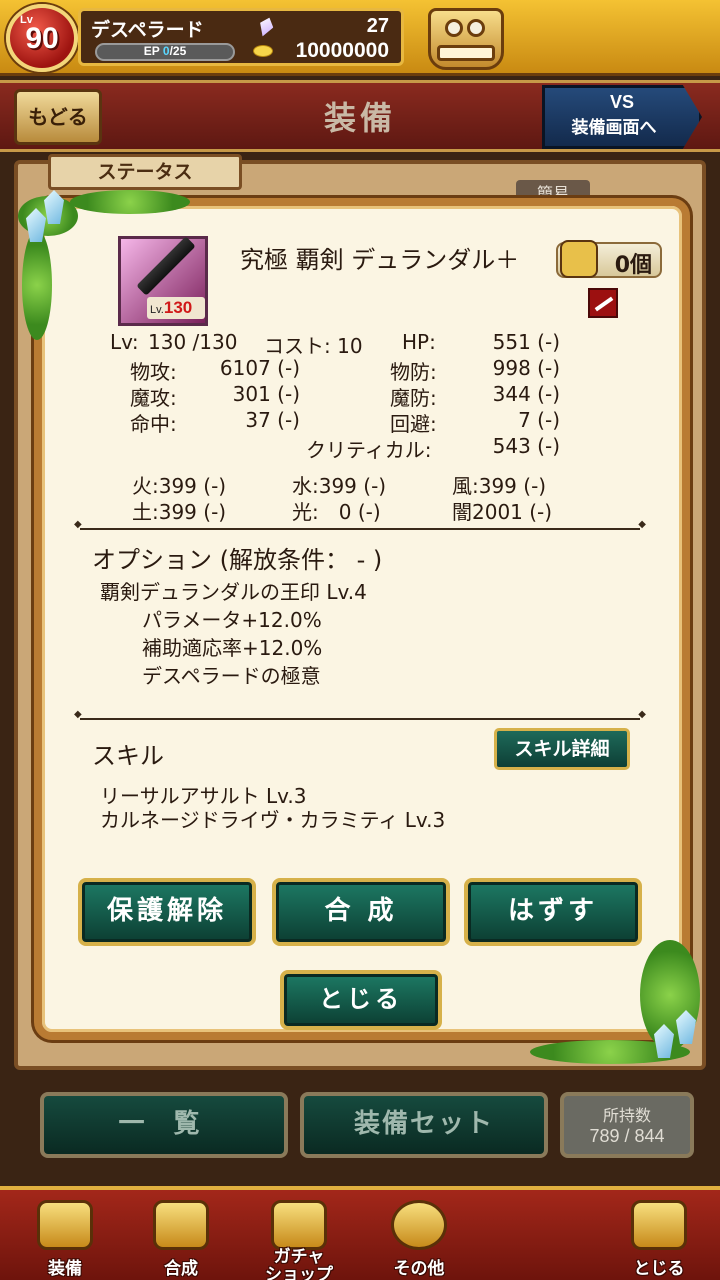 This screenshot has width=720, height=1280. What do you see at coordinates (231, 676) in the screenshot?
I see `option-line: デスペラードの極意` at bounding box center [231, 676].